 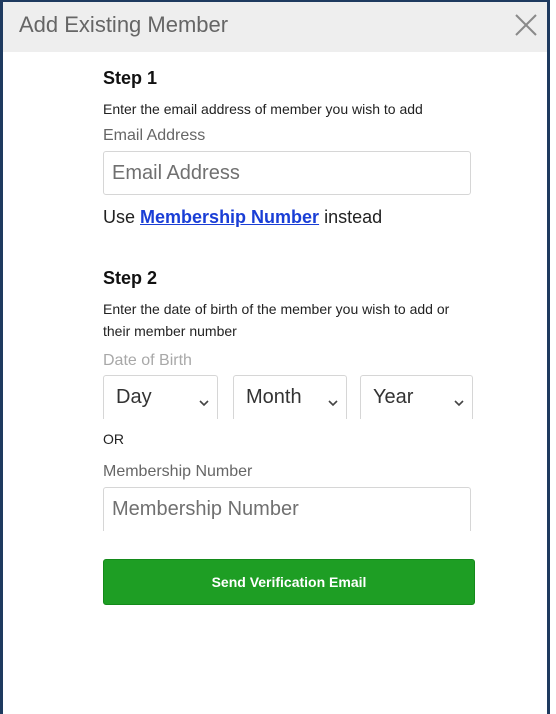 I want to click on dob-selects: Day Month Year, so click(x=288, y=397).